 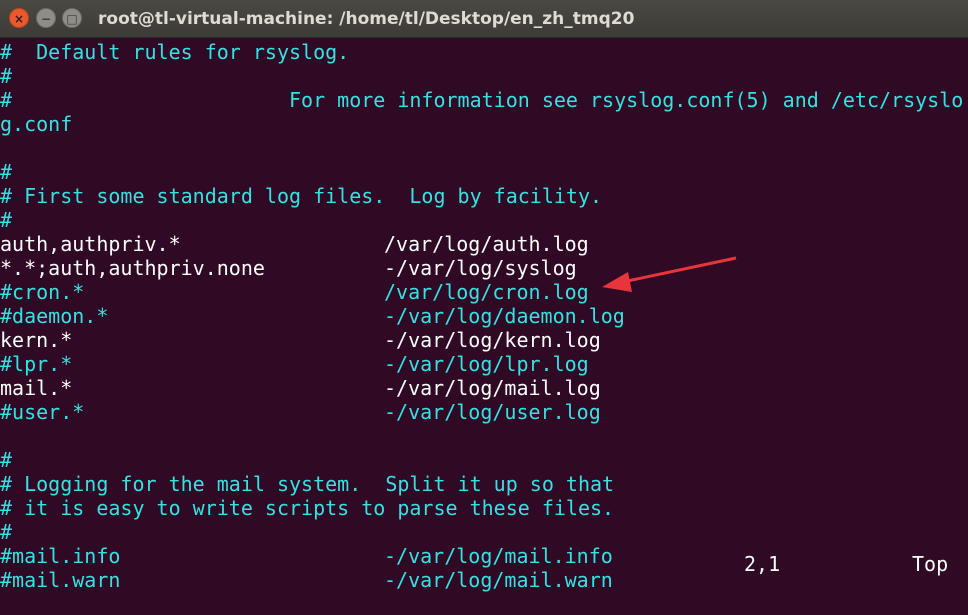 What do you see at coordinates (669, 274) in the screenshot?
I see `annotation-arrow-icon` at bounding box center [669, 274].